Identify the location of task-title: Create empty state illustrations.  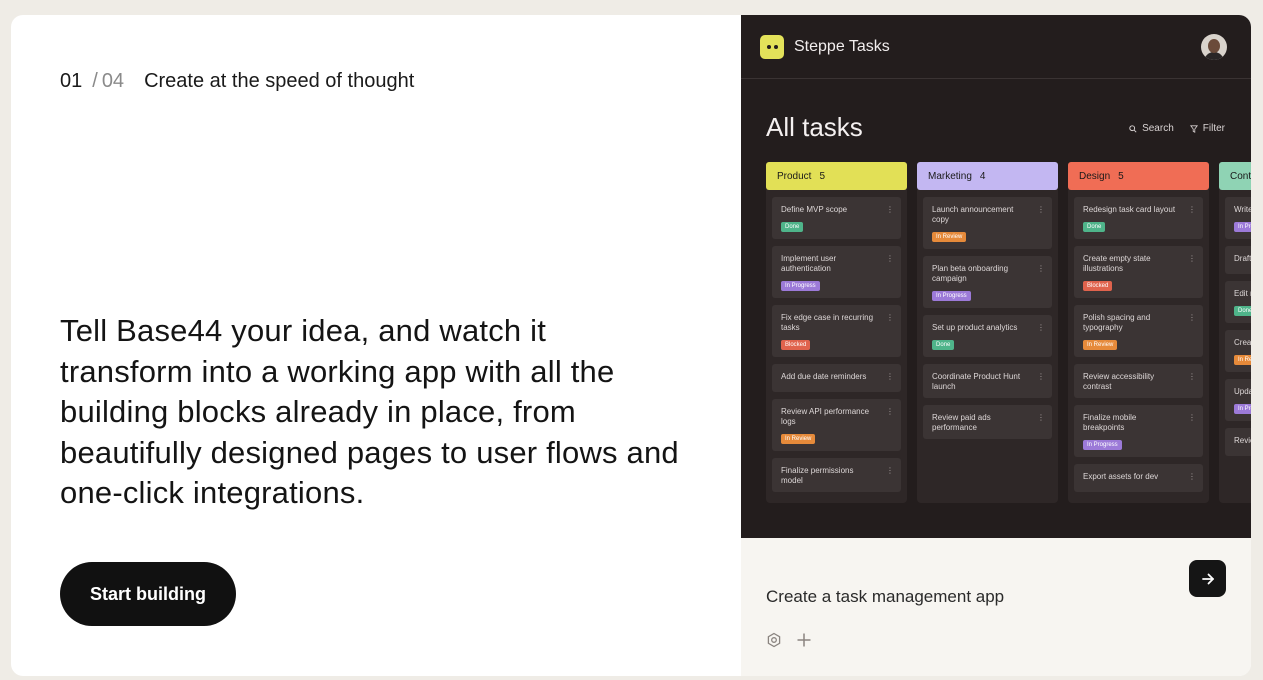
(1117, 263).